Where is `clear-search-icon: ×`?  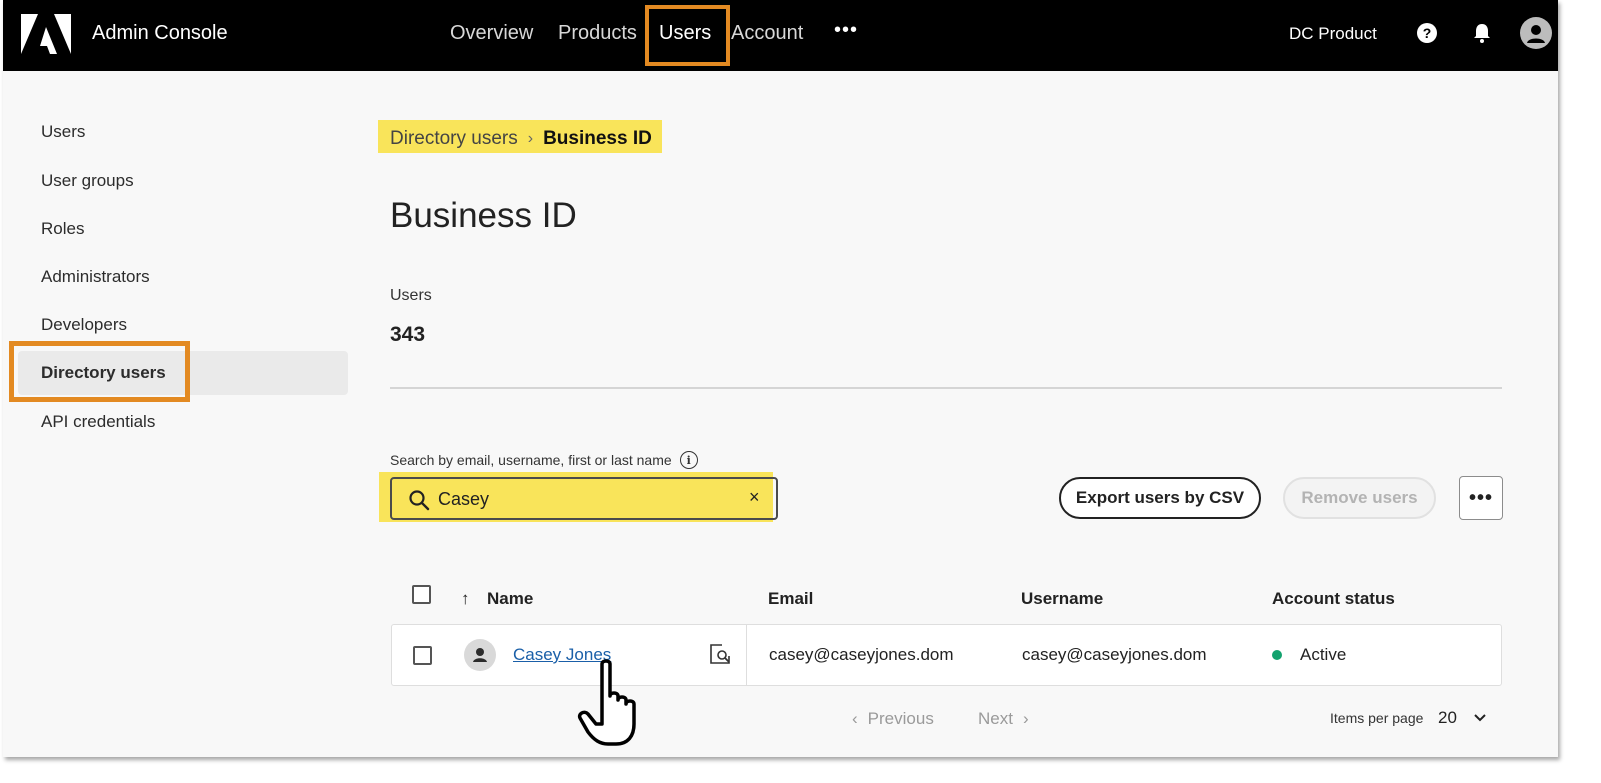 clear-search-icon: × is located at coordinates (754, 497).